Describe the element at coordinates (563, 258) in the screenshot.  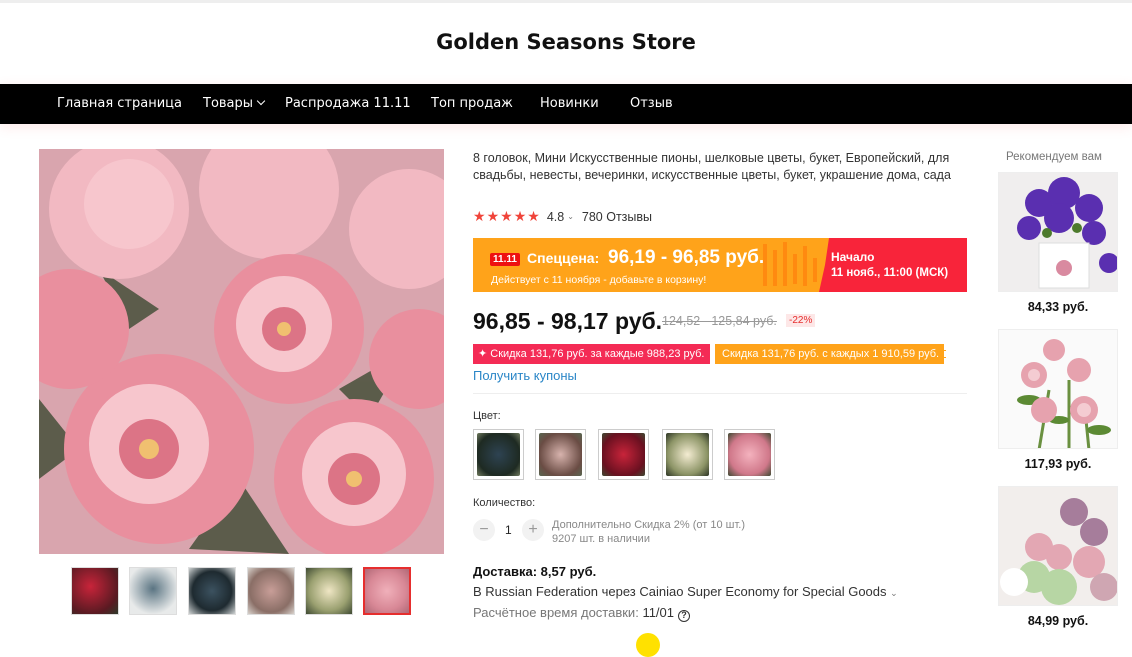
I see `special-price-label: Спеццена:` at that location.